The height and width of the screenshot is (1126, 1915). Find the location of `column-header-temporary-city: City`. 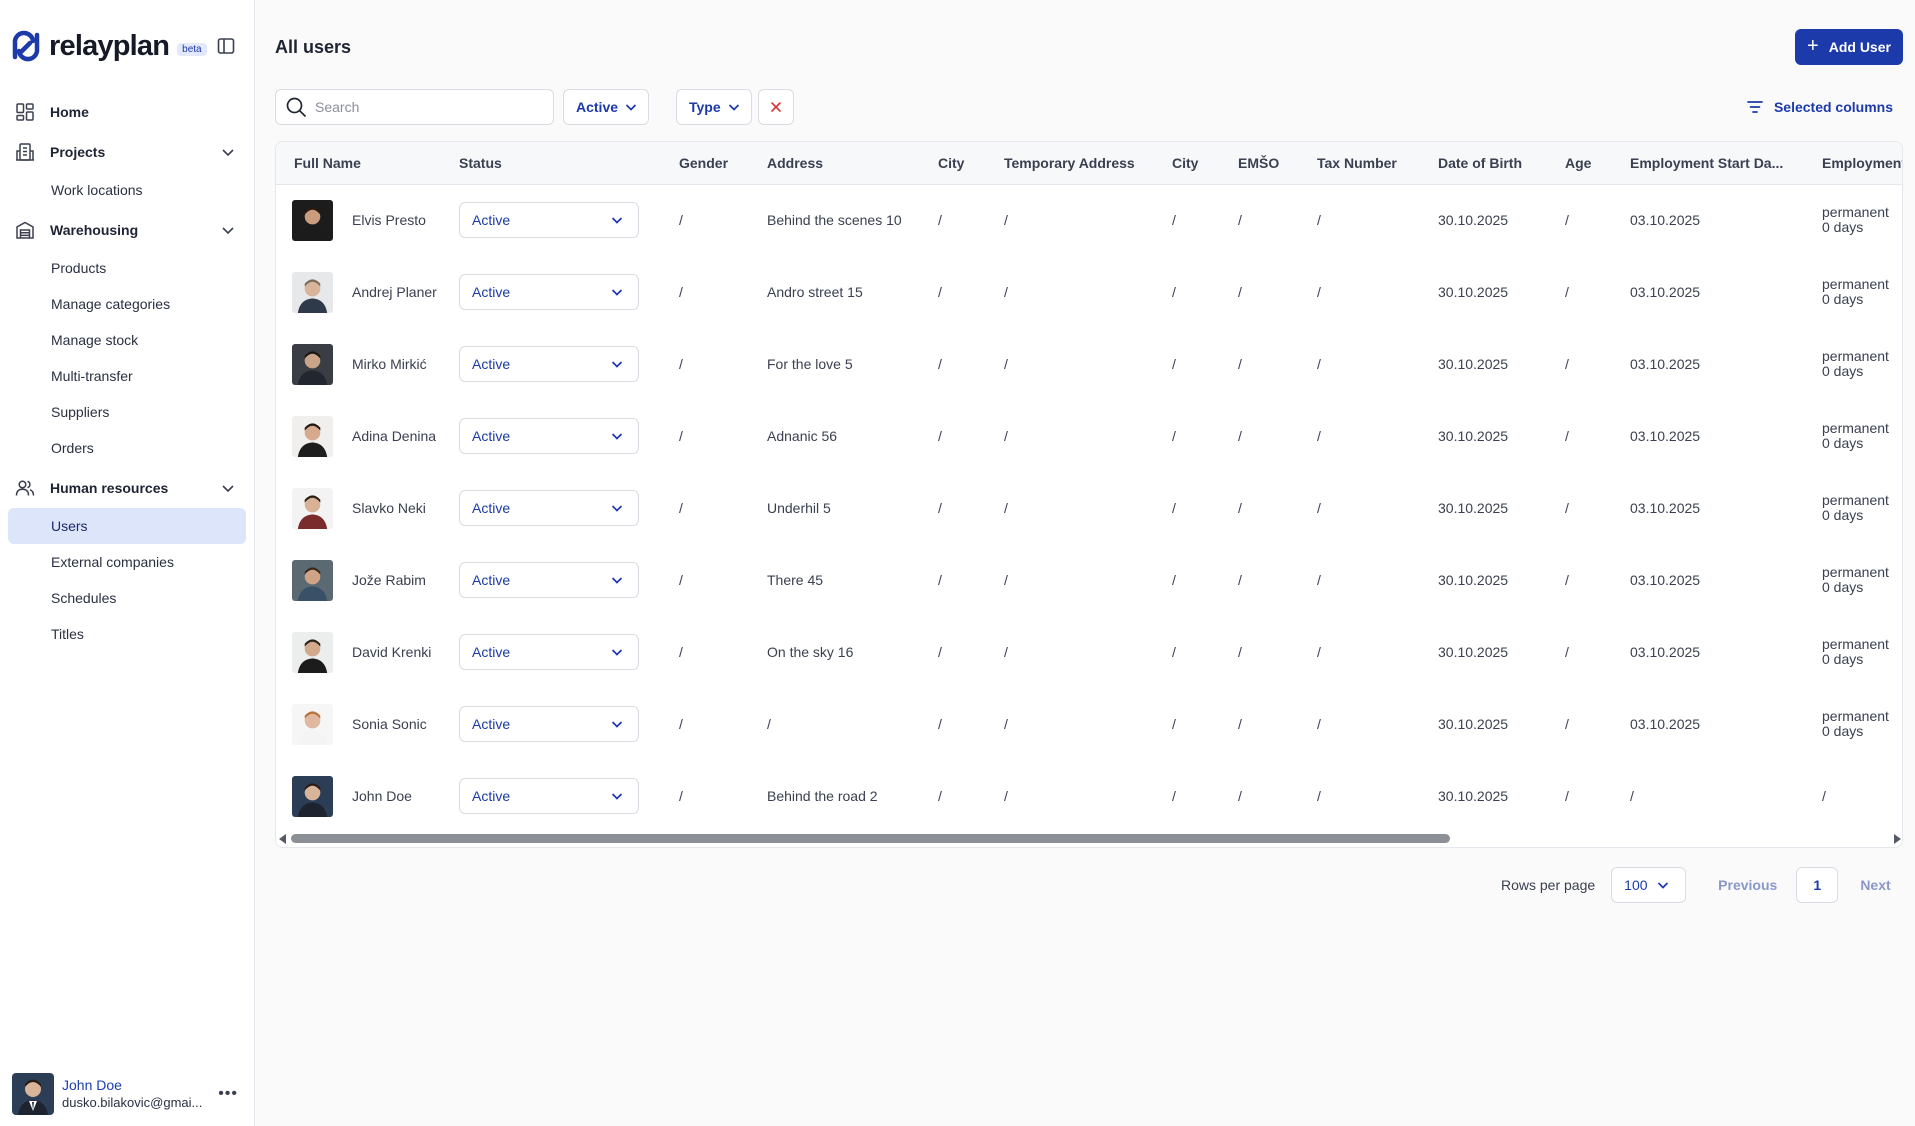

column-header-temporary-city: City is located at coordinates (1205, 163).